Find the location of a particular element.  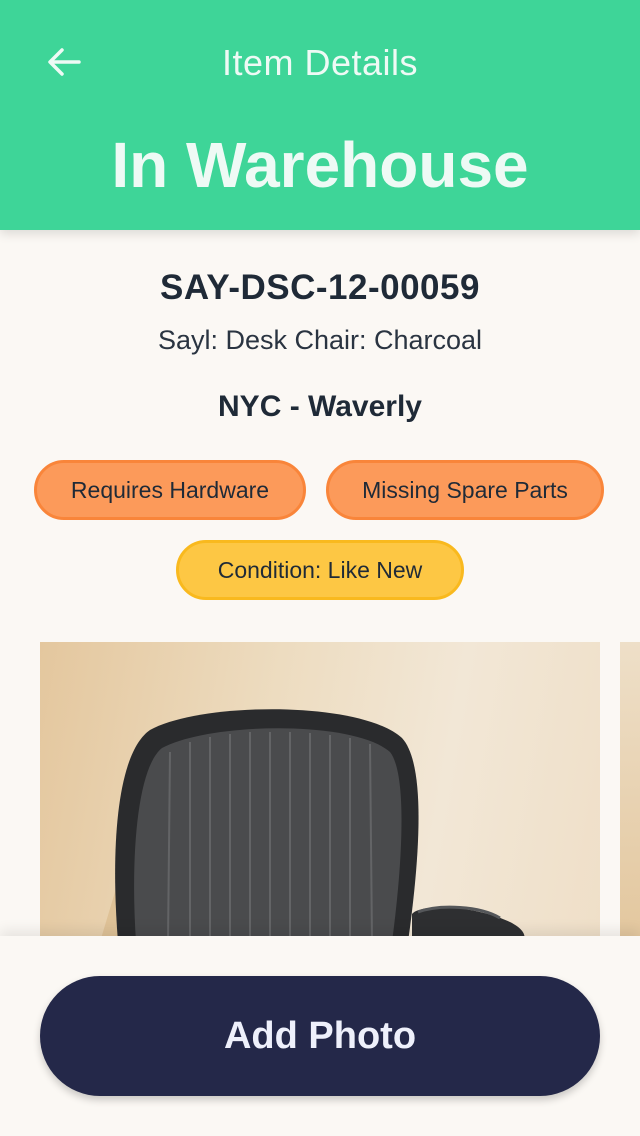

tag-missing-spare-parts: Missing Spare Parts is located at coordinates (465, 490).